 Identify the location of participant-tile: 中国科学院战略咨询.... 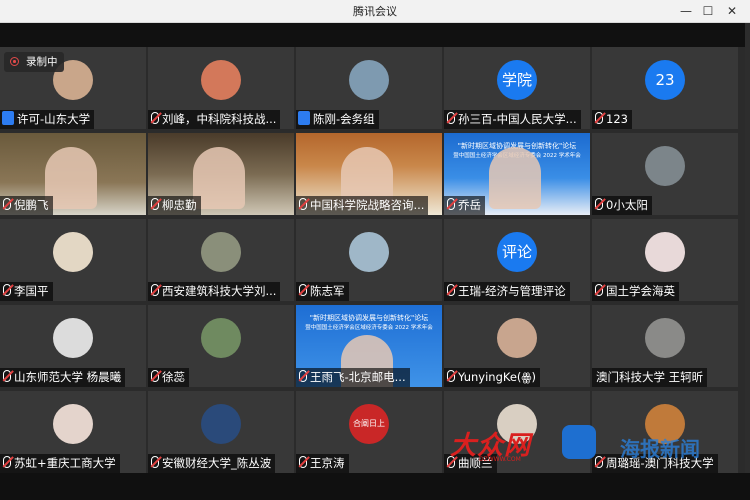
(369, 174).